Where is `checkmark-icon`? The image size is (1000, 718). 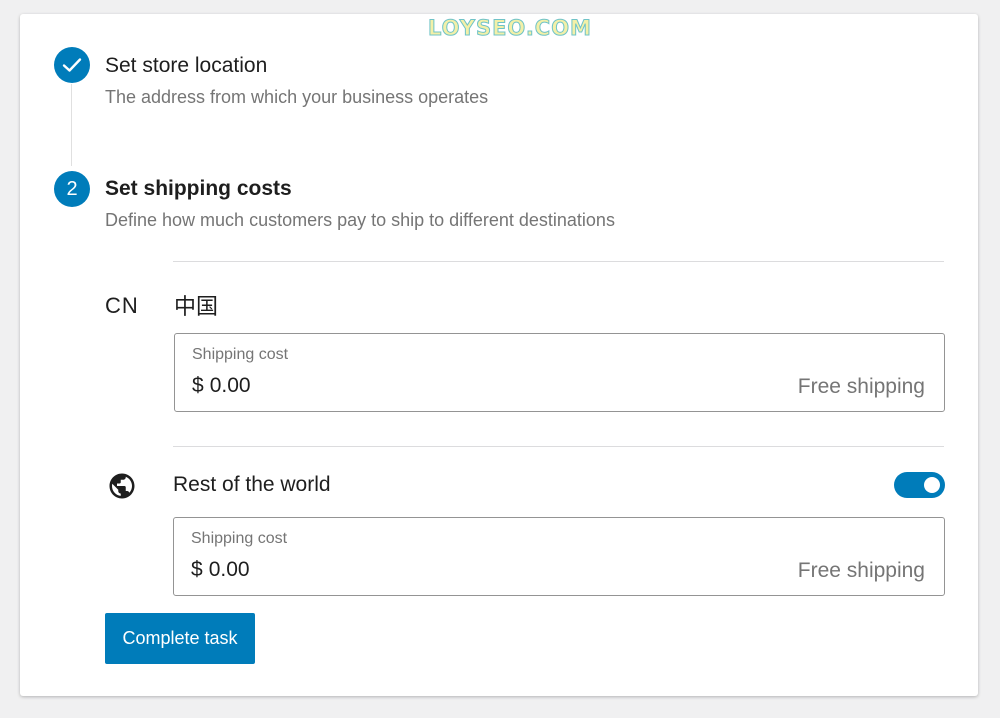 checkmark-icon is located at coordinates (72, 65).